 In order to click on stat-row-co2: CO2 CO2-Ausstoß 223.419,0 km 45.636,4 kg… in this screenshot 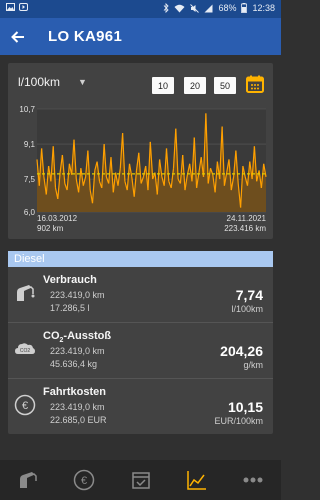, I will do `click(140, 351)`.